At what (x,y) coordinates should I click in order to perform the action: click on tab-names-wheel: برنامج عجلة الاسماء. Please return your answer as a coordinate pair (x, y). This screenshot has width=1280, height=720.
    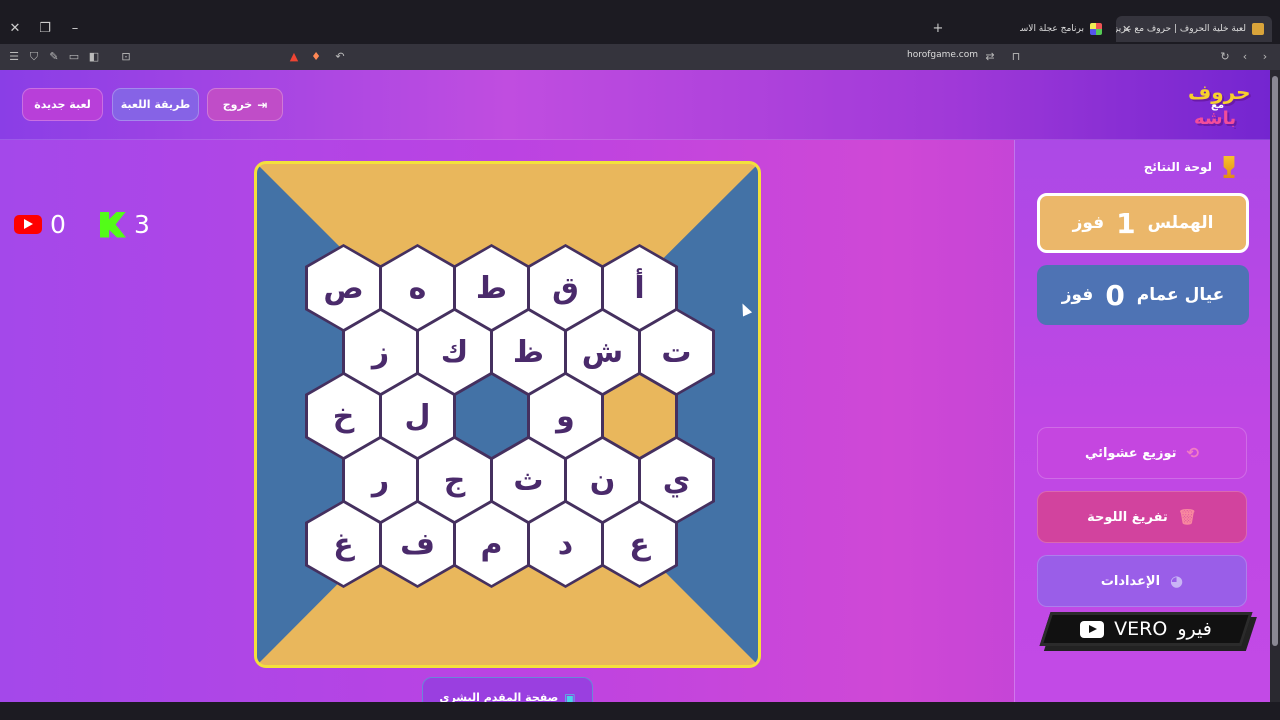
    Looking at the image, I should click on (1065, 29).